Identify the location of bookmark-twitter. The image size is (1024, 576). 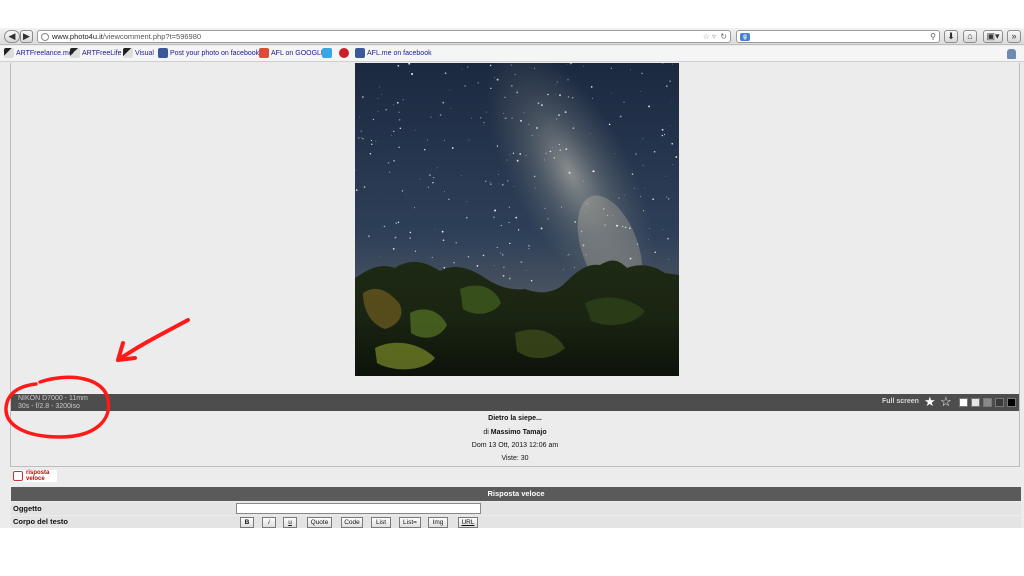
(328, 54).